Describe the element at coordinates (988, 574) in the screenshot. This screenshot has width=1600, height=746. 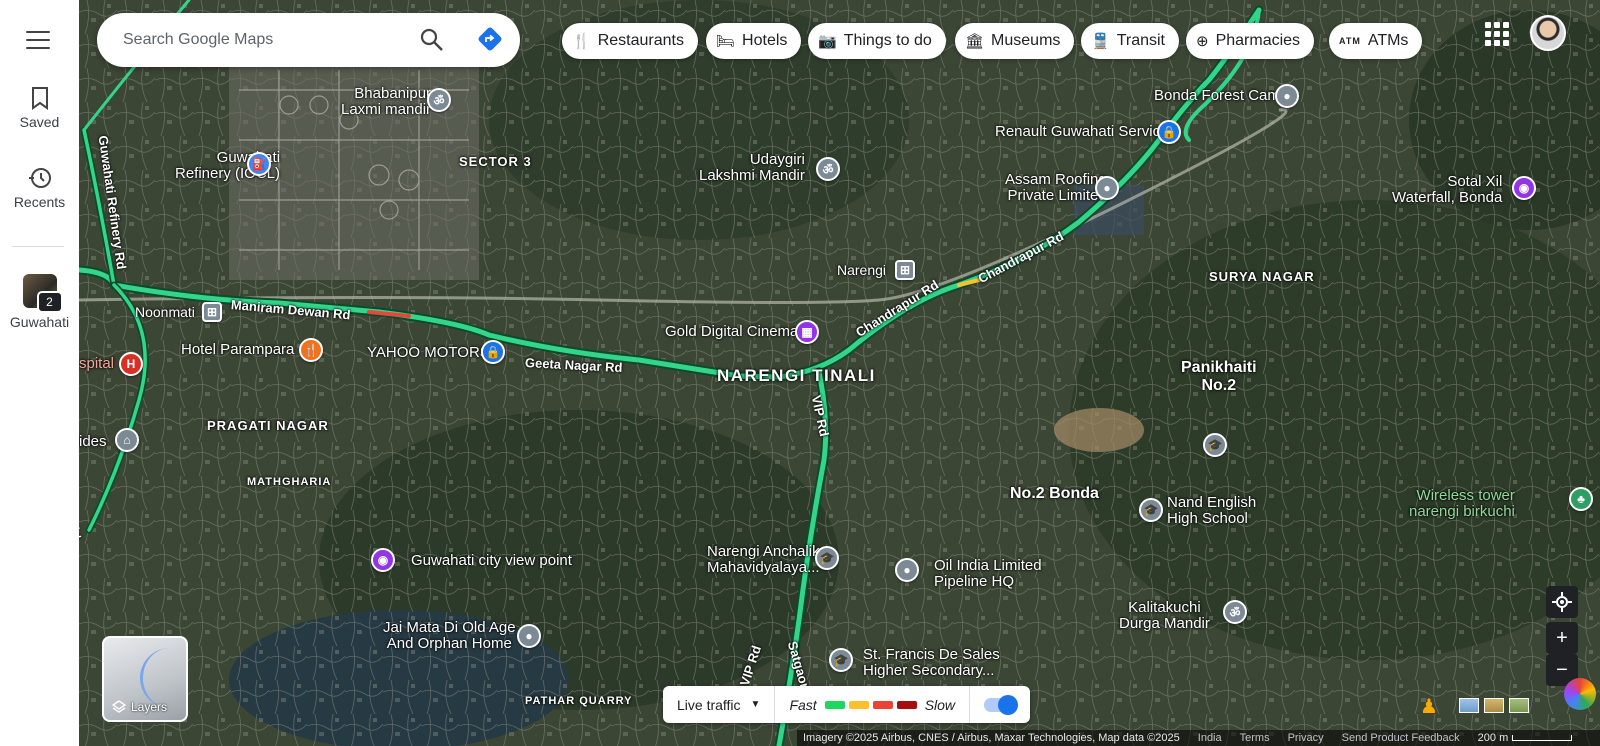
I see `place-label-oil-india: Oil India Limited Pipeline HQ` at that location.